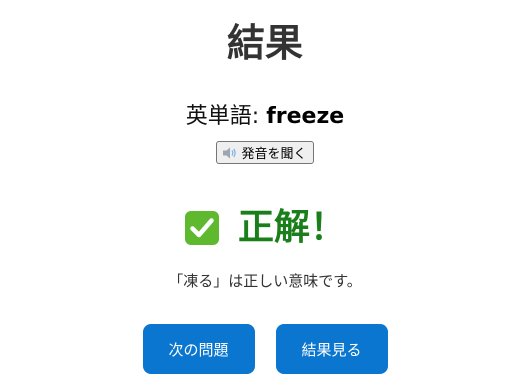  Describe the element at coordinates (230, 153) in the screenshot. I see `speaker-icon` at that location.